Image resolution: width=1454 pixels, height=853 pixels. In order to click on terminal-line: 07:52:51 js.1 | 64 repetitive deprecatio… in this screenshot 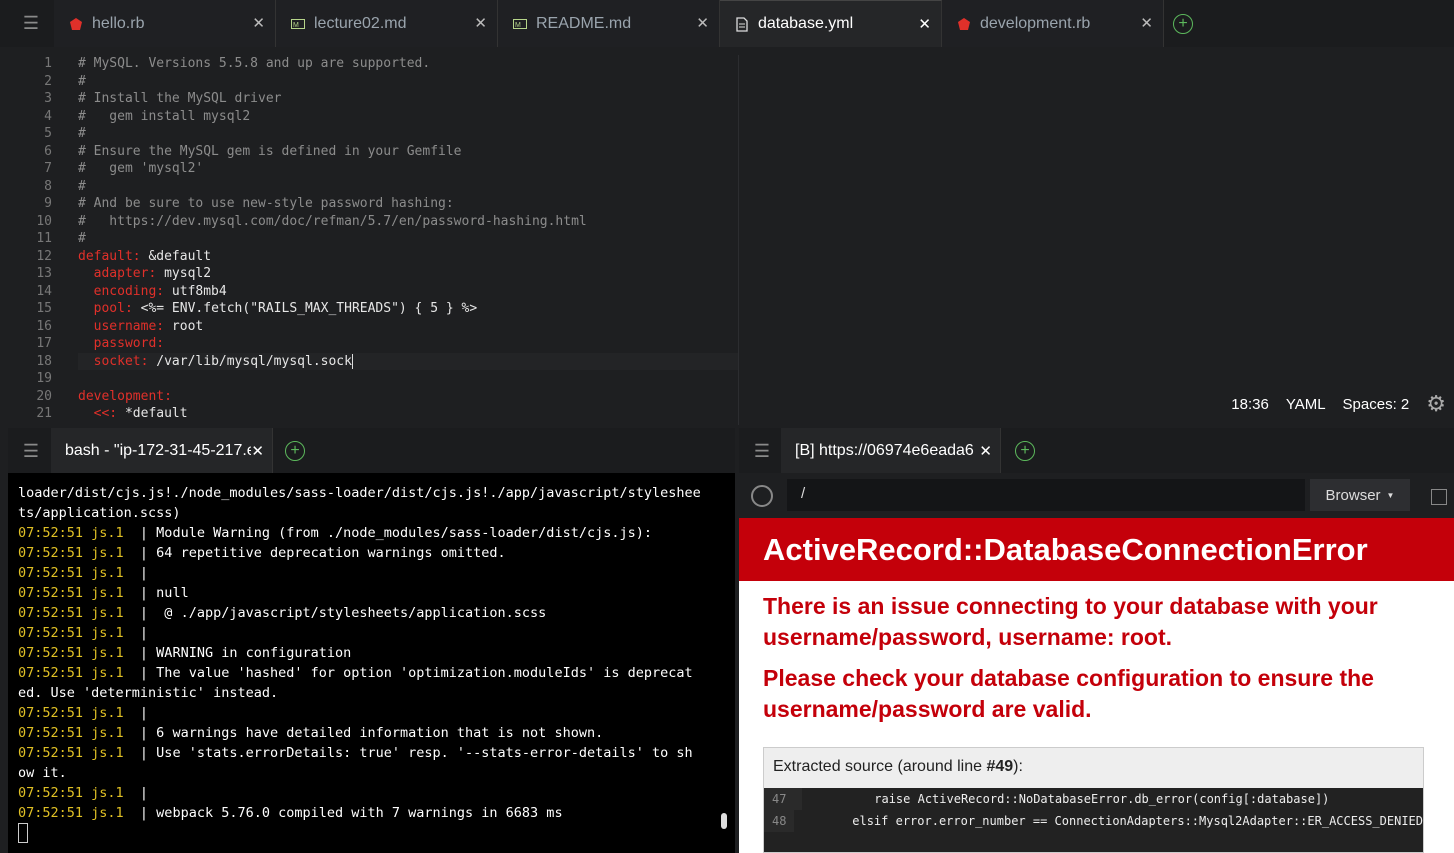, I will do `click(368, 553)`.